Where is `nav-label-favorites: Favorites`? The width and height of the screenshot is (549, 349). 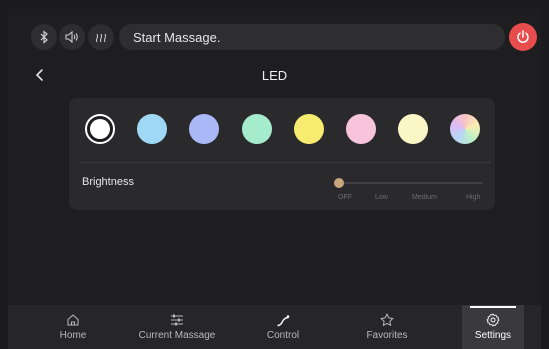 nav-label-favorites: Favorites is located at coordinates (387, 335).